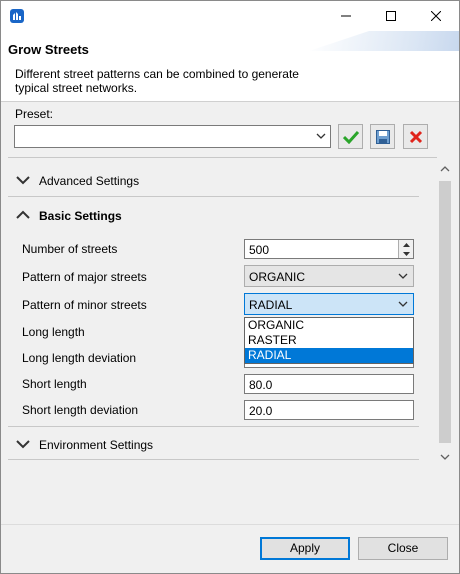  I want to click on section-label: Basic Settings, so click(80, 216).